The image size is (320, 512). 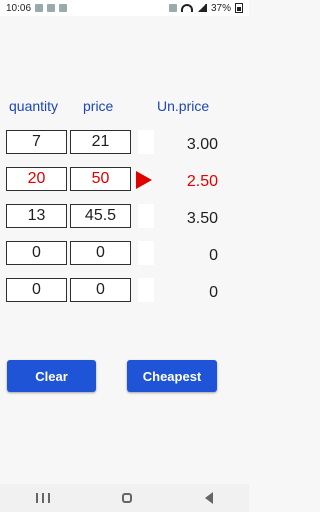 What do you see at coordinates (19, 8) in the screenshot?
I see `clock: 10:06` at bounding box center [19, 8].